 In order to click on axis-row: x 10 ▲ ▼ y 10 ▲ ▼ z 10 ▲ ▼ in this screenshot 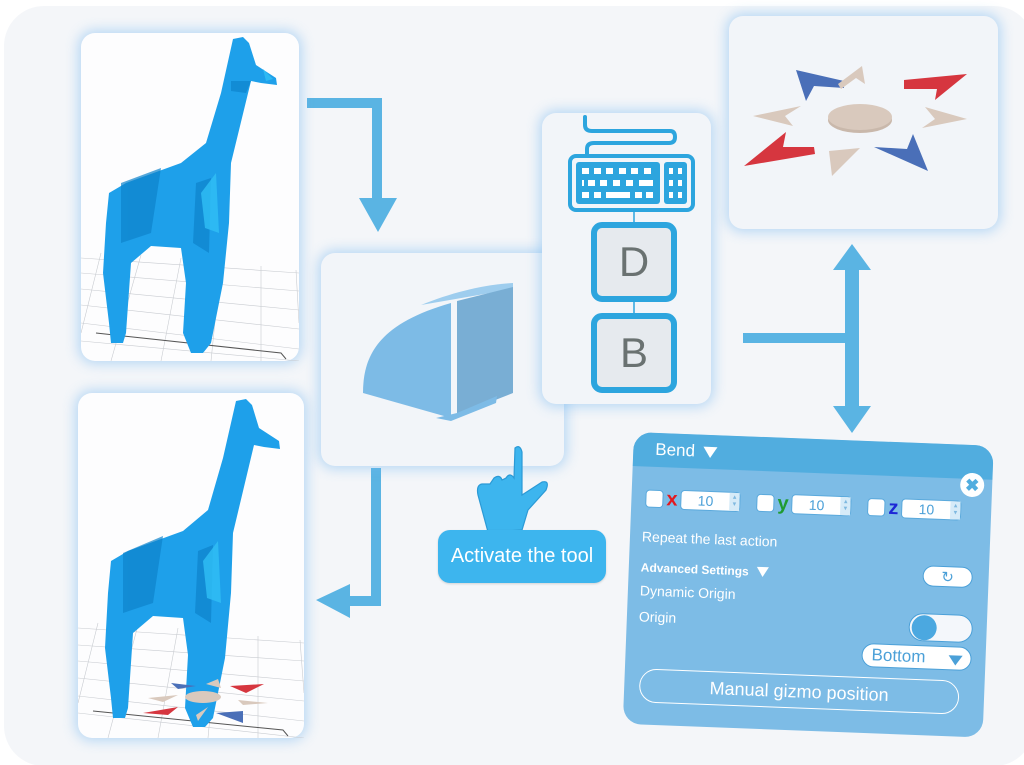, I will do `click(811, 504)`.